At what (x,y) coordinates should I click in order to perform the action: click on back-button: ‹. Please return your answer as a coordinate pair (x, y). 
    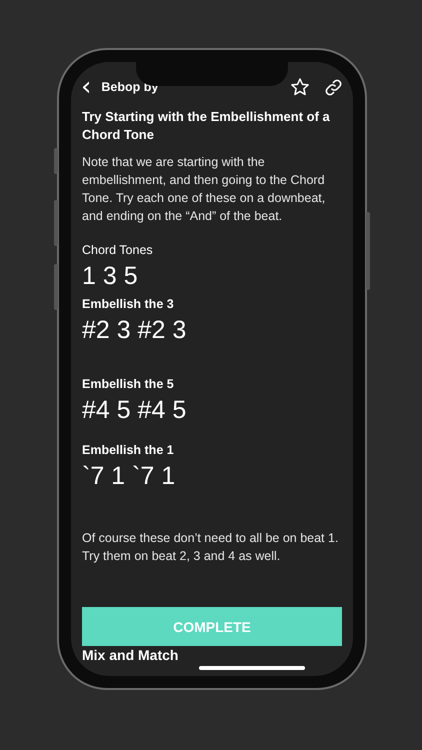
    Looking at the image, I should click on (86, 87).